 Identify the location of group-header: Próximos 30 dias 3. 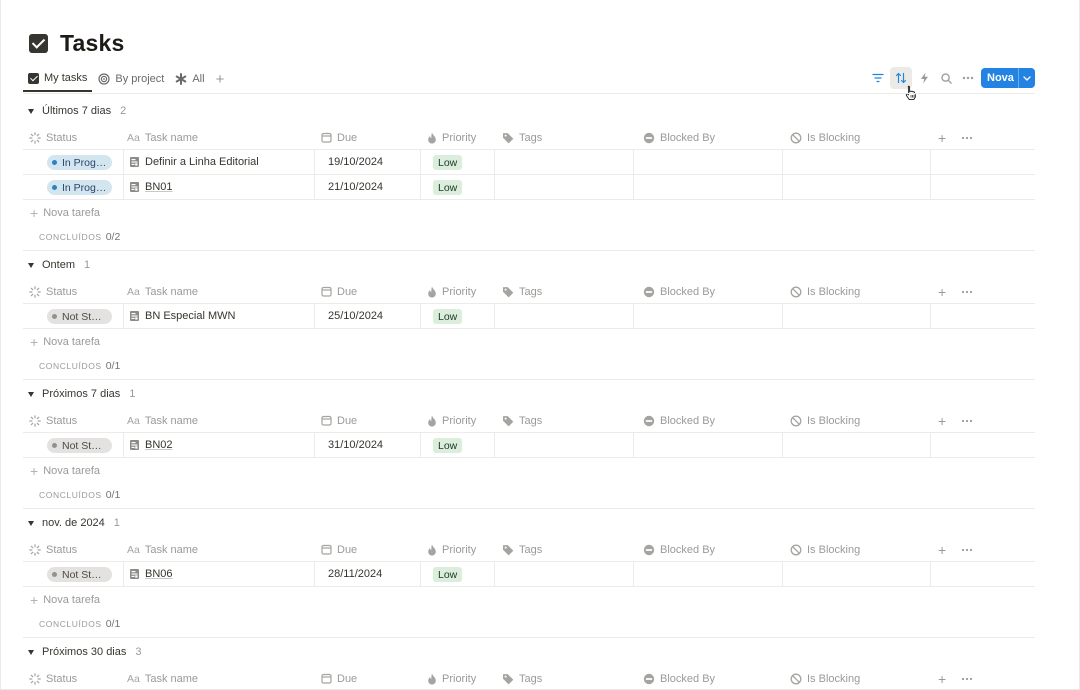
(529, 652).